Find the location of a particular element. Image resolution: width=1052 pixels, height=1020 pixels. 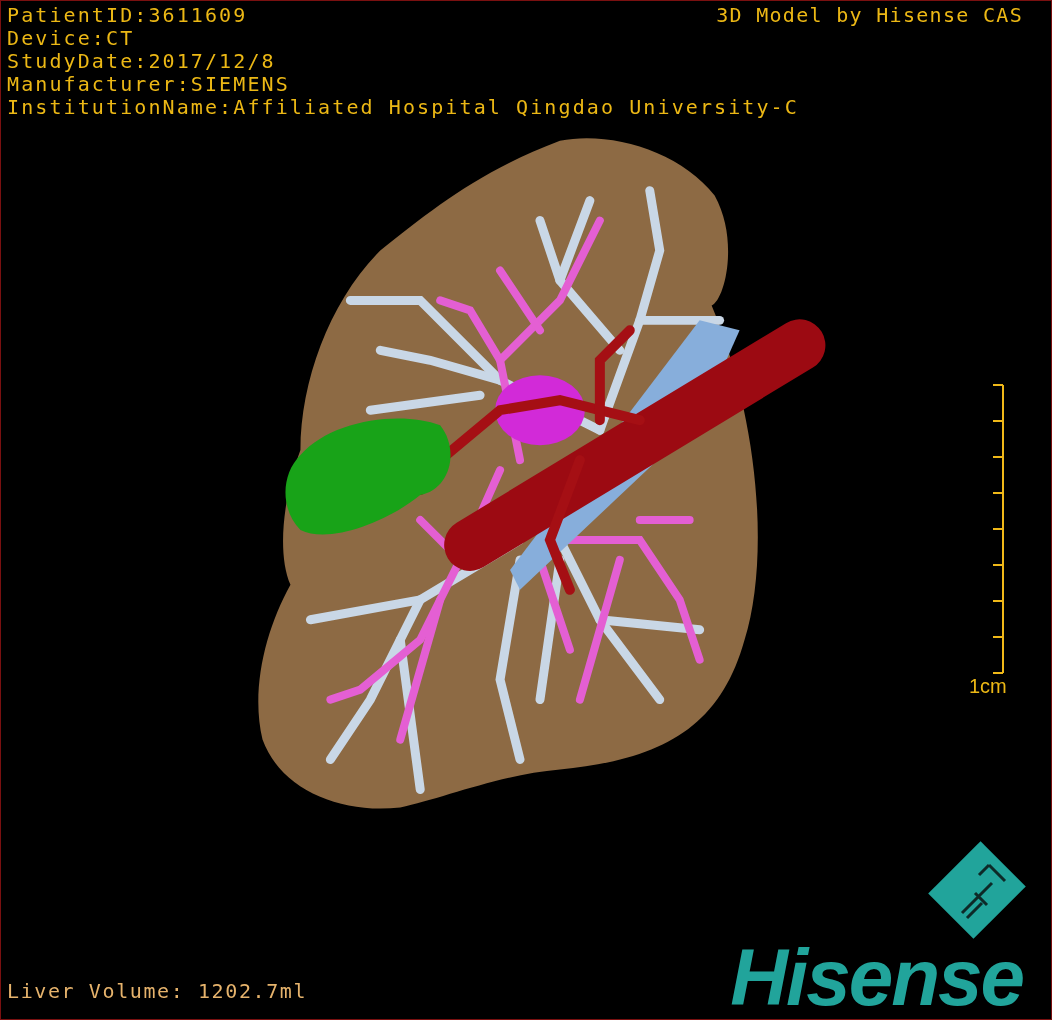

logo-wordmark: Hisense is located at coordinates (876, 978).